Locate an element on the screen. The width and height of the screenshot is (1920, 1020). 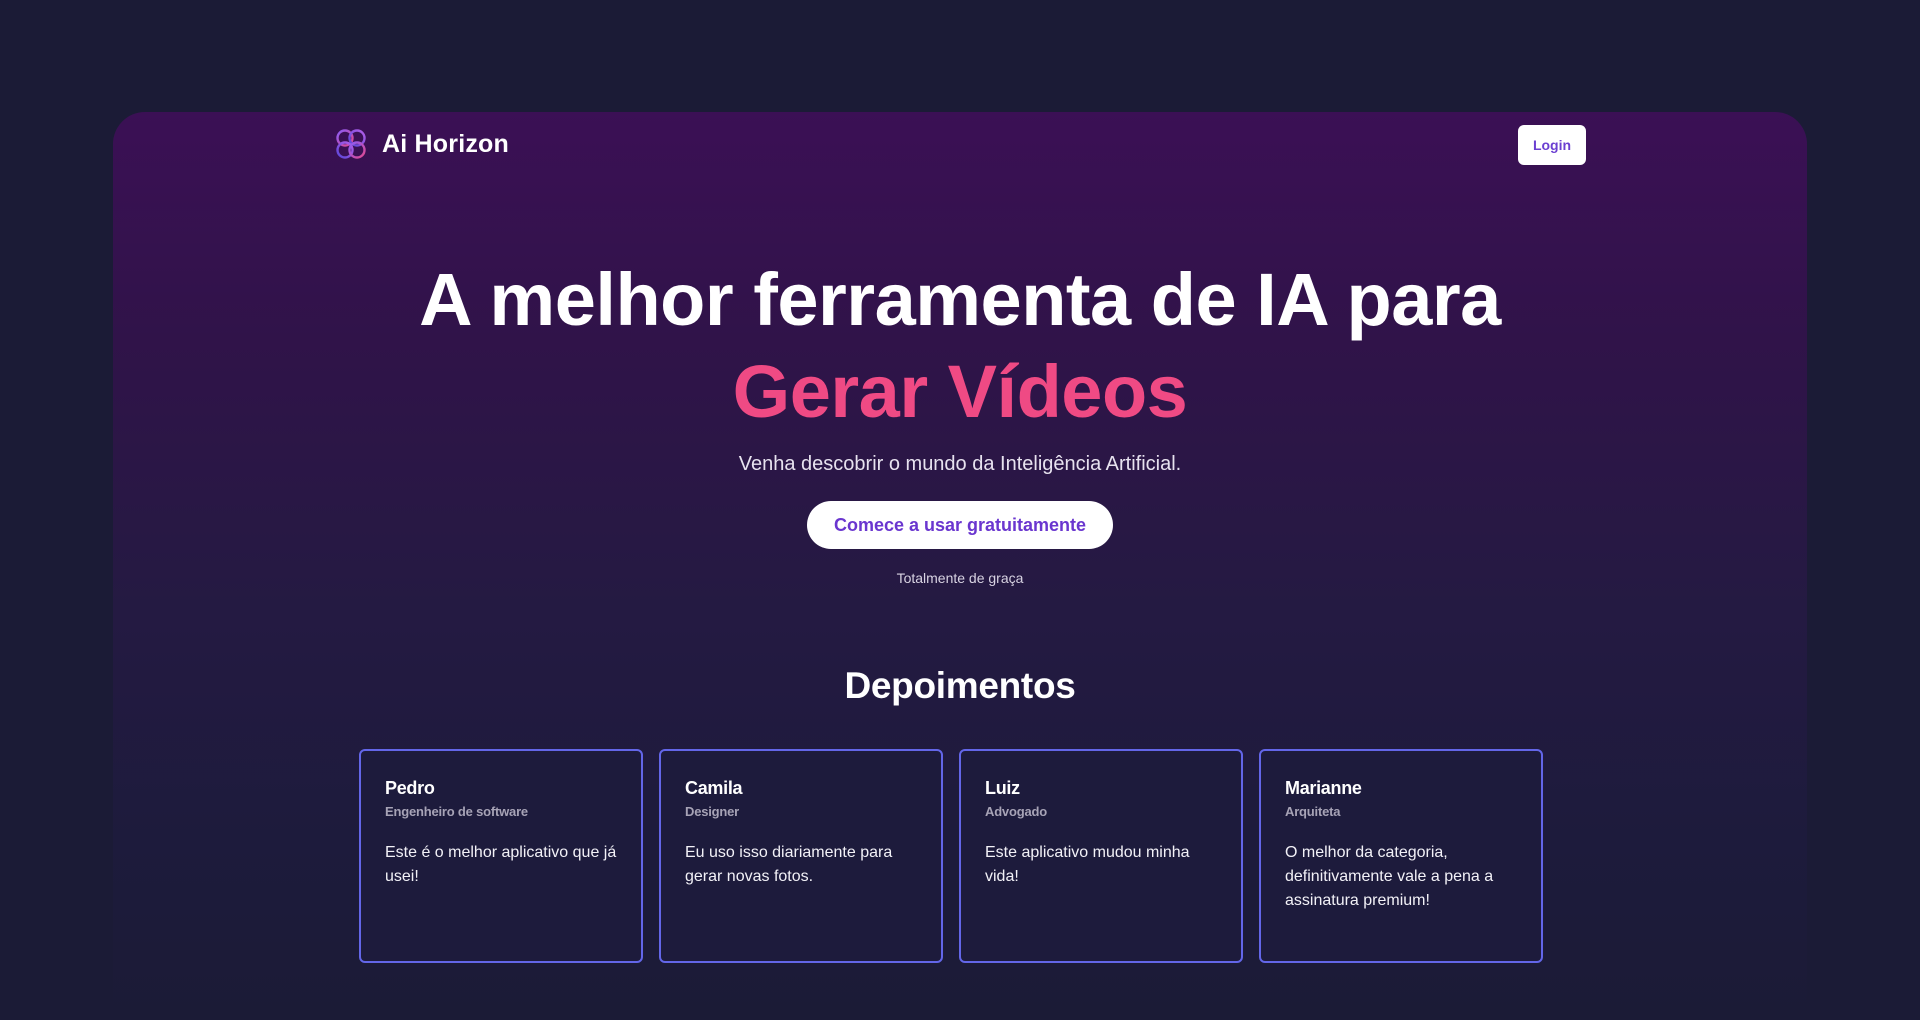
testimonial-role: Designer is located at coordinates (712, 811).